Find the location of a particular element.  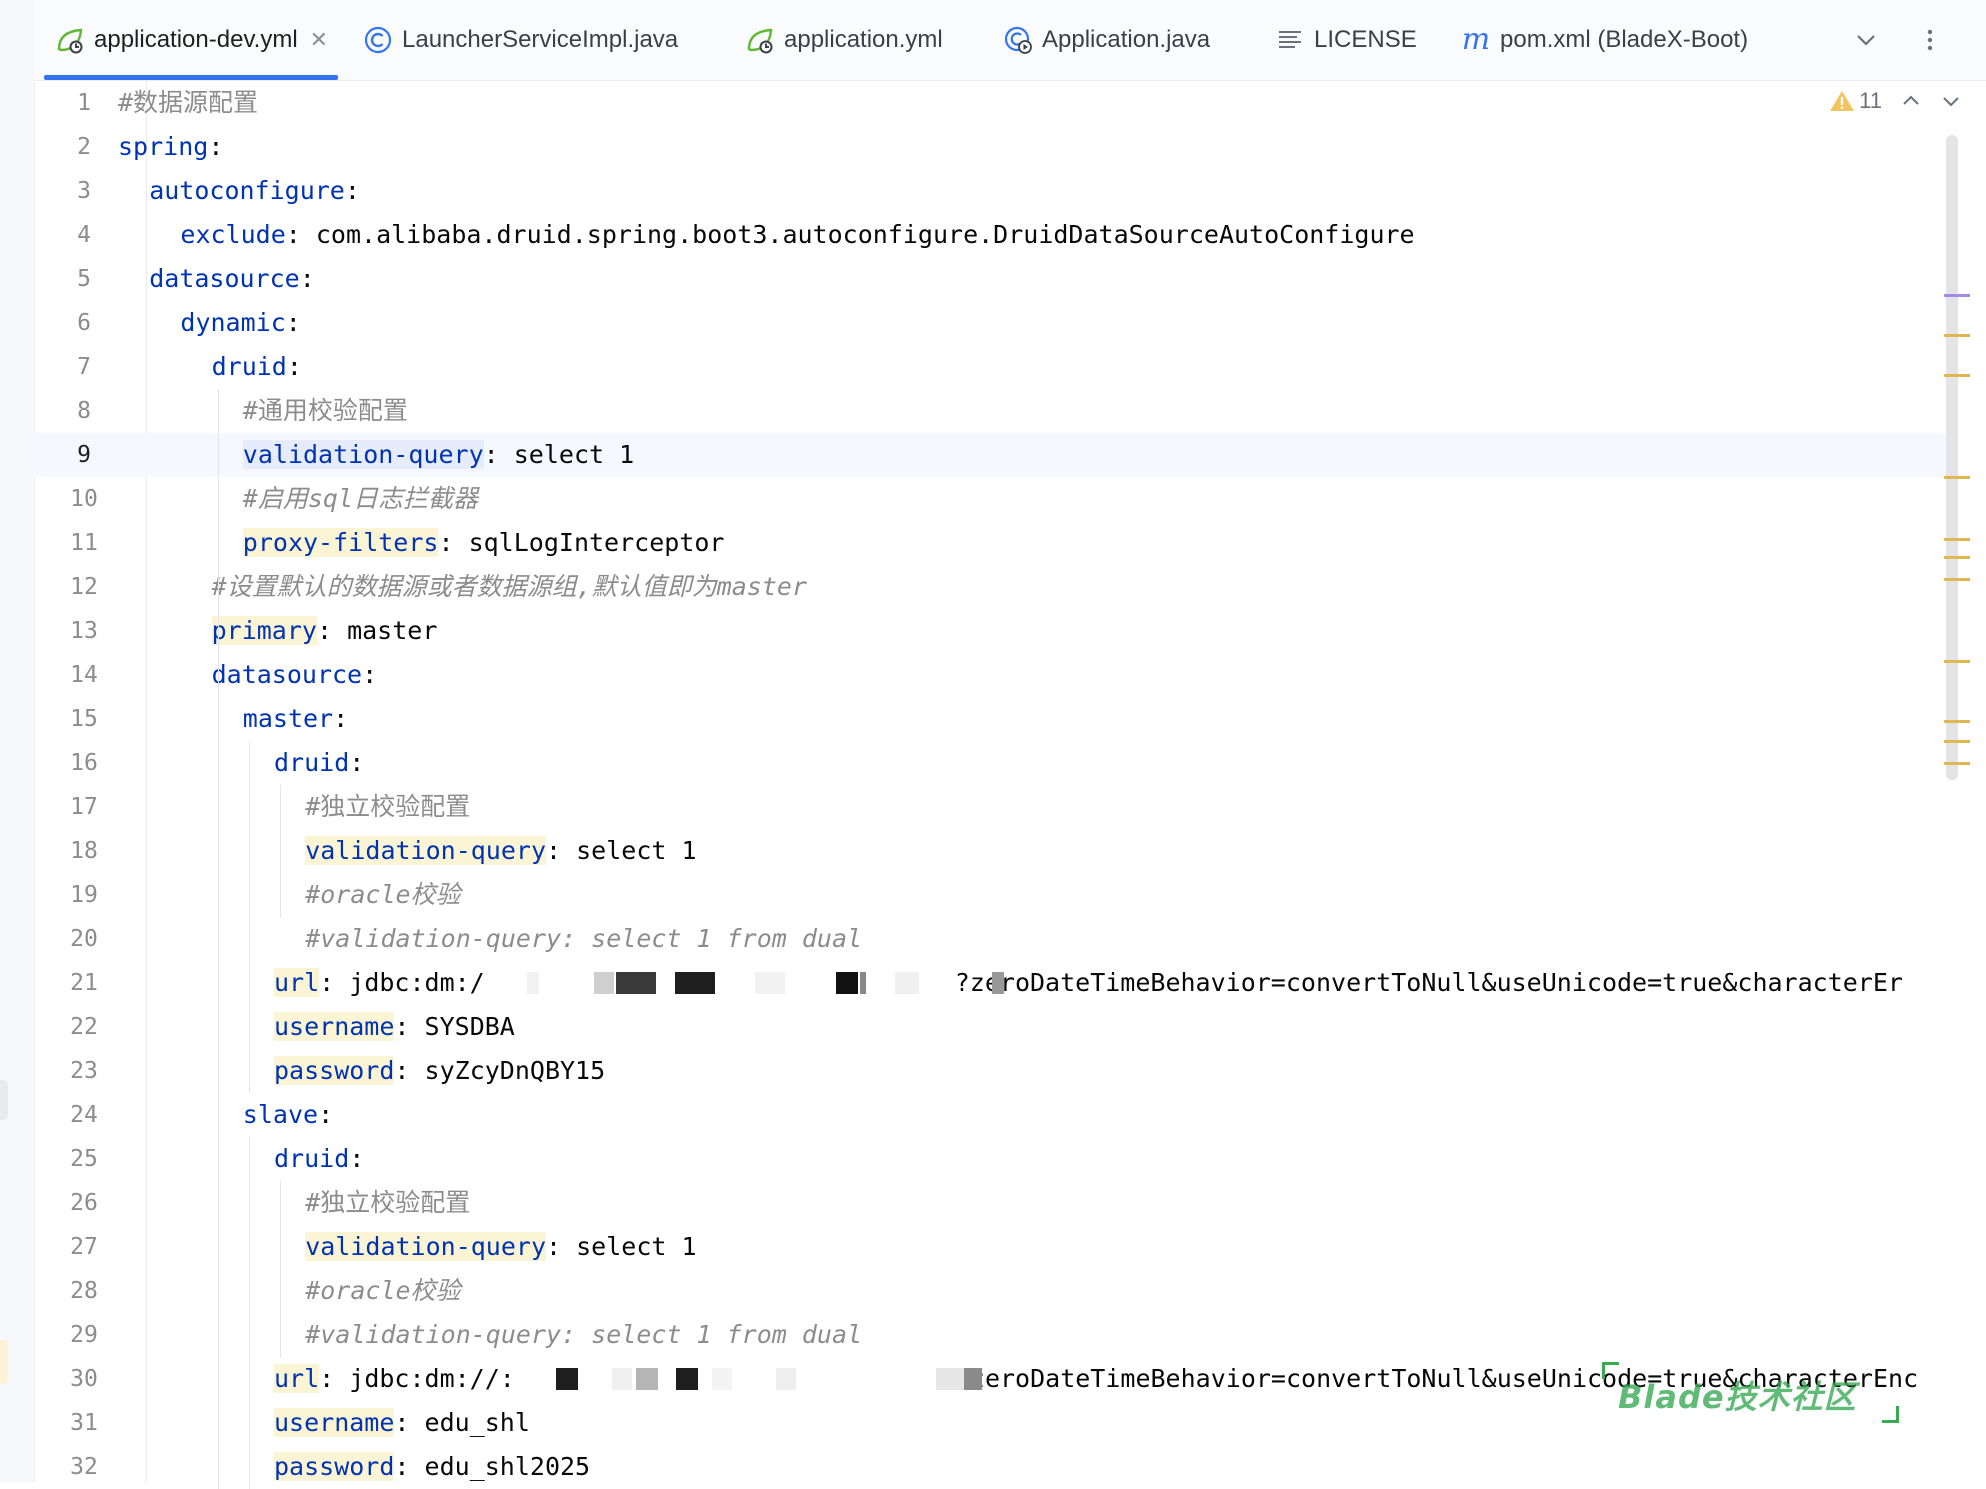

code-line: 10 #启用sql日志拦截器 is located at coordinates (990, 499).